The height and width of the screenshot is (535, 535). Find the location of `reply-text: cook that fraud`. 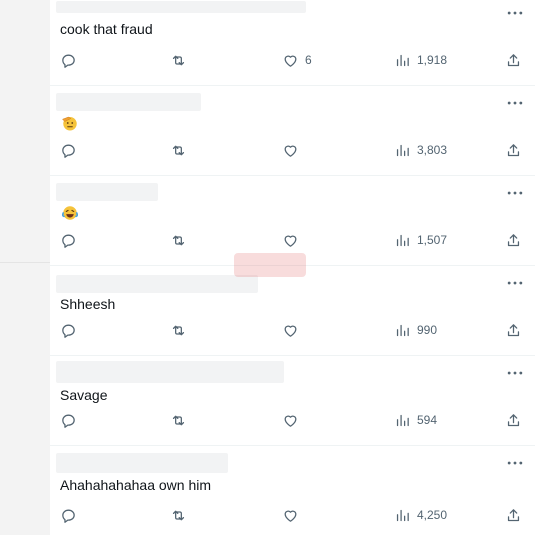

reply-text: cook that fraud is located at coordinates (106, 29).